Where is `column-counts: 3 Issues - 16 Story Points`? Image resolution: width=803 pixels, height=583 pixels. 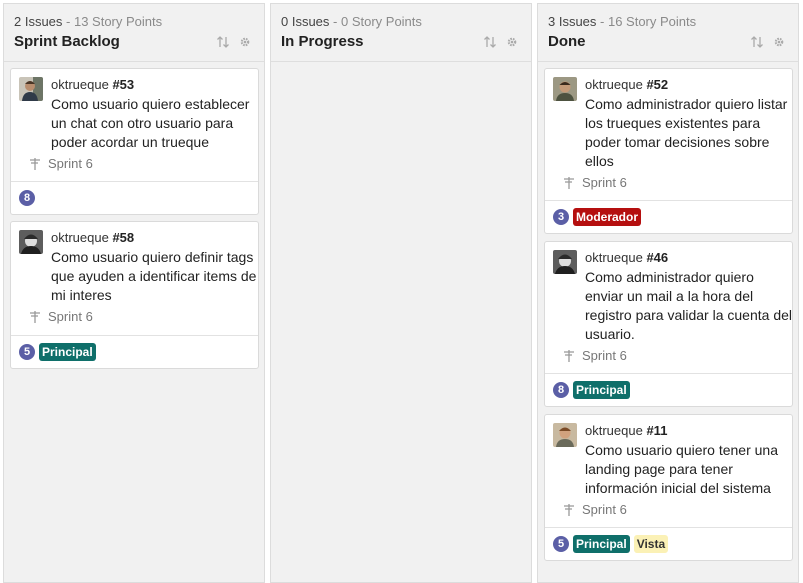 column-counts: 3 Issues - 16 Story Points is located at coordinates (622, 21).